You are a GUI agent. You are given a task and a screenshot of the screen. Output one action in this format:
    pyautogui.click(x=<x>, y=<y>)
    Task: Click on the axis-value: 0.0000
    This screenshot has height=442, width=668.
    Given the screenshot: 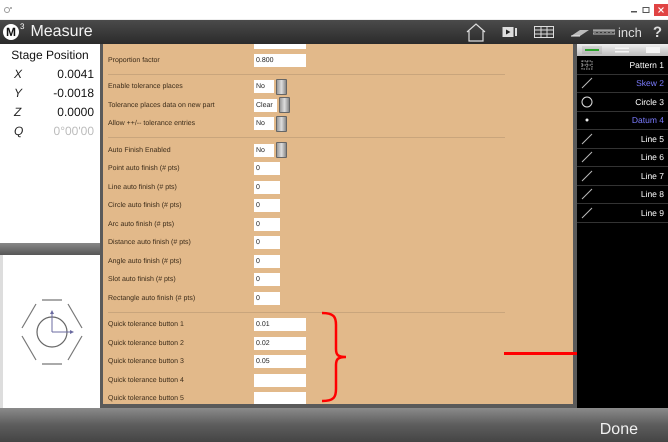 What is the action you would take?
    pyautogui.click(x=75, y=111)
    